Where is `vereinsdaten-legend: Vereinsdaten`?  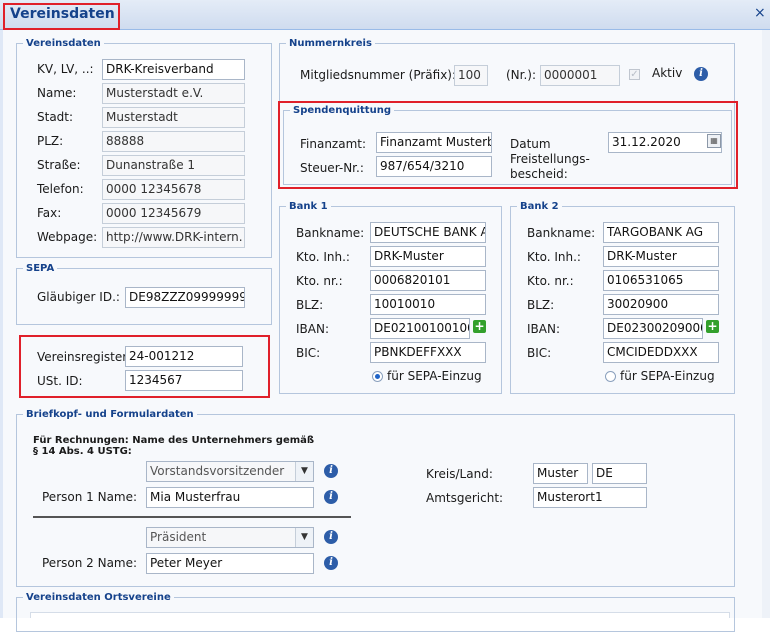 vereinsdaten-legend: Vereinsdaten is located at coordinates (63, 43).